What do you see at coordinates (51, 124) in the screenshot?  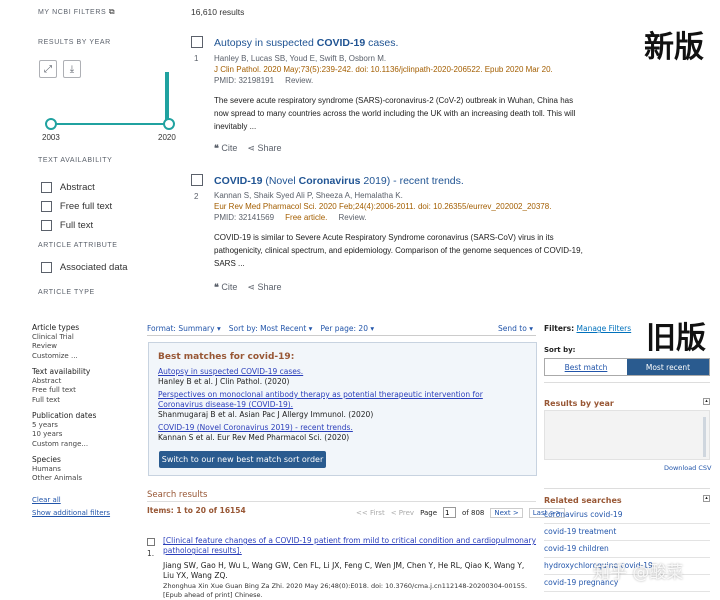 I see `year-slider-start-handle` at bounding box center [51, 124].